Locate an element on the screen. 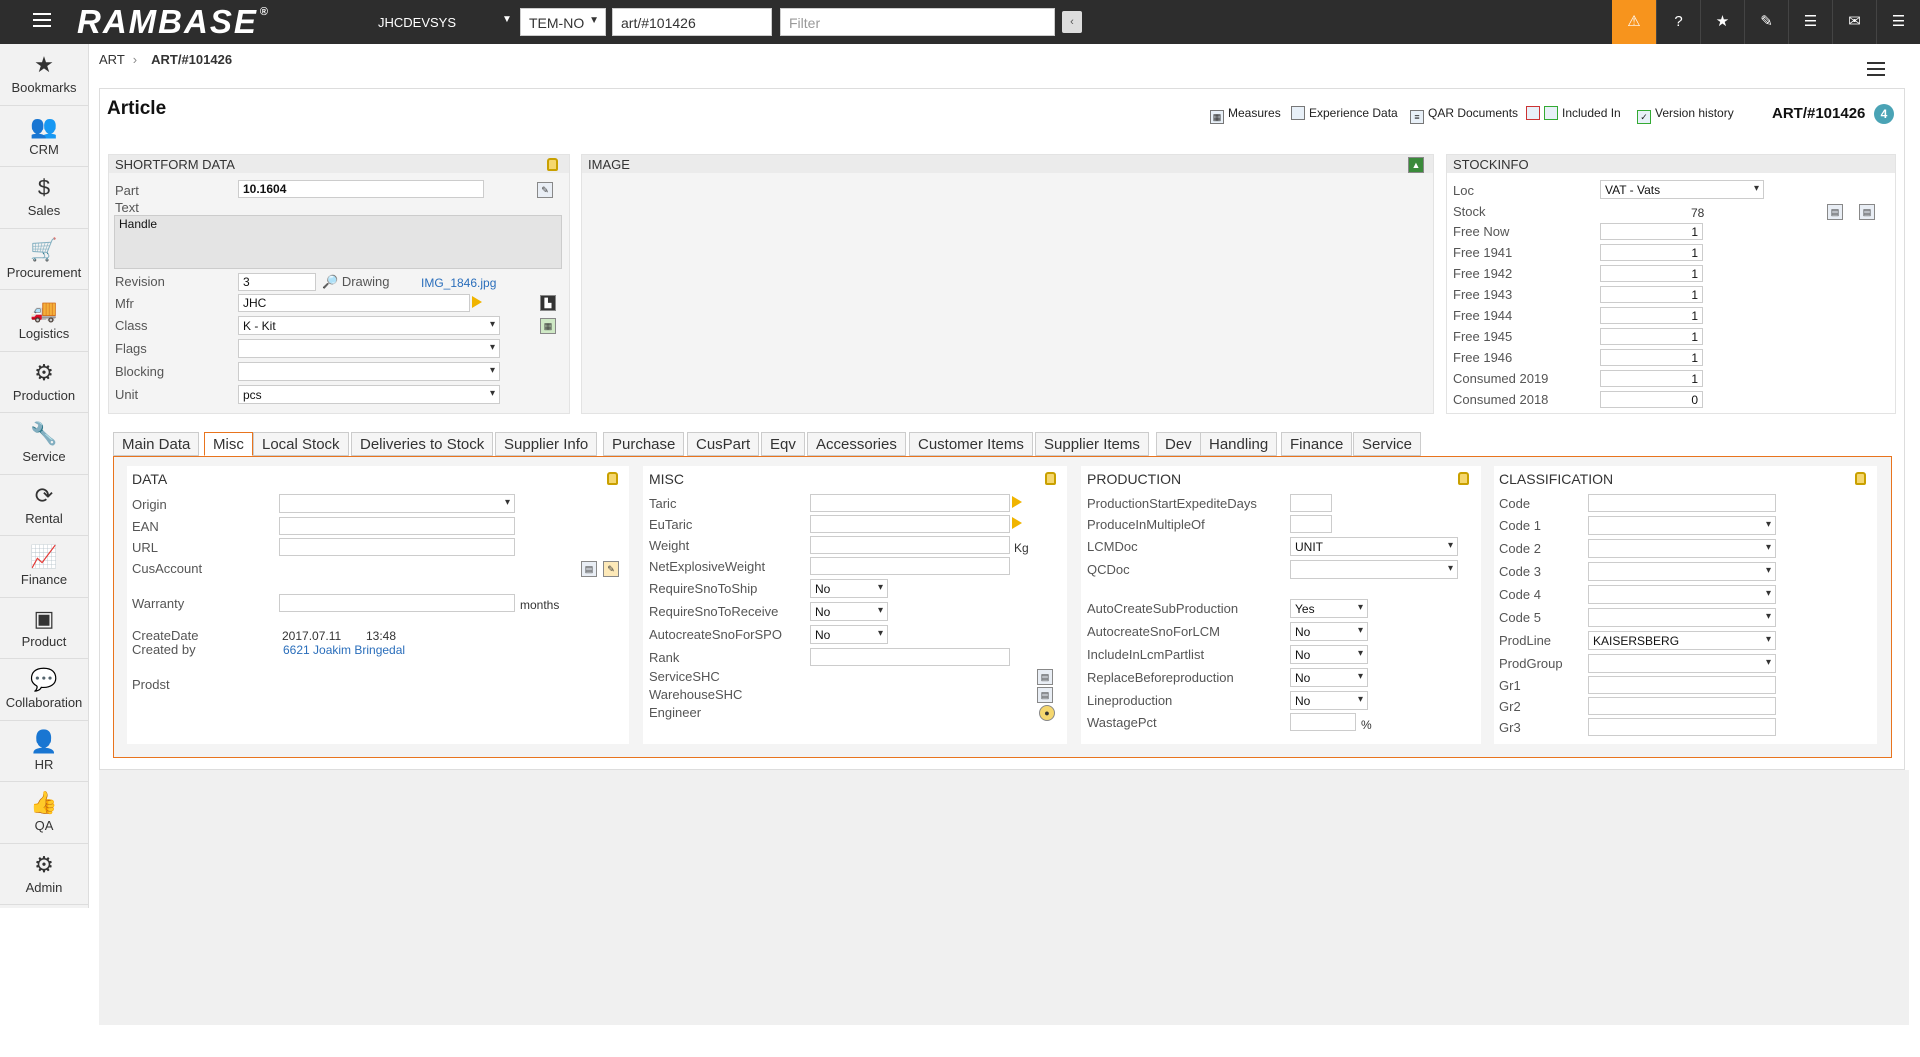 The image size is (1920, 1057). sidebar-item-qa: 👍 QA is located at coordinates (44, 813).